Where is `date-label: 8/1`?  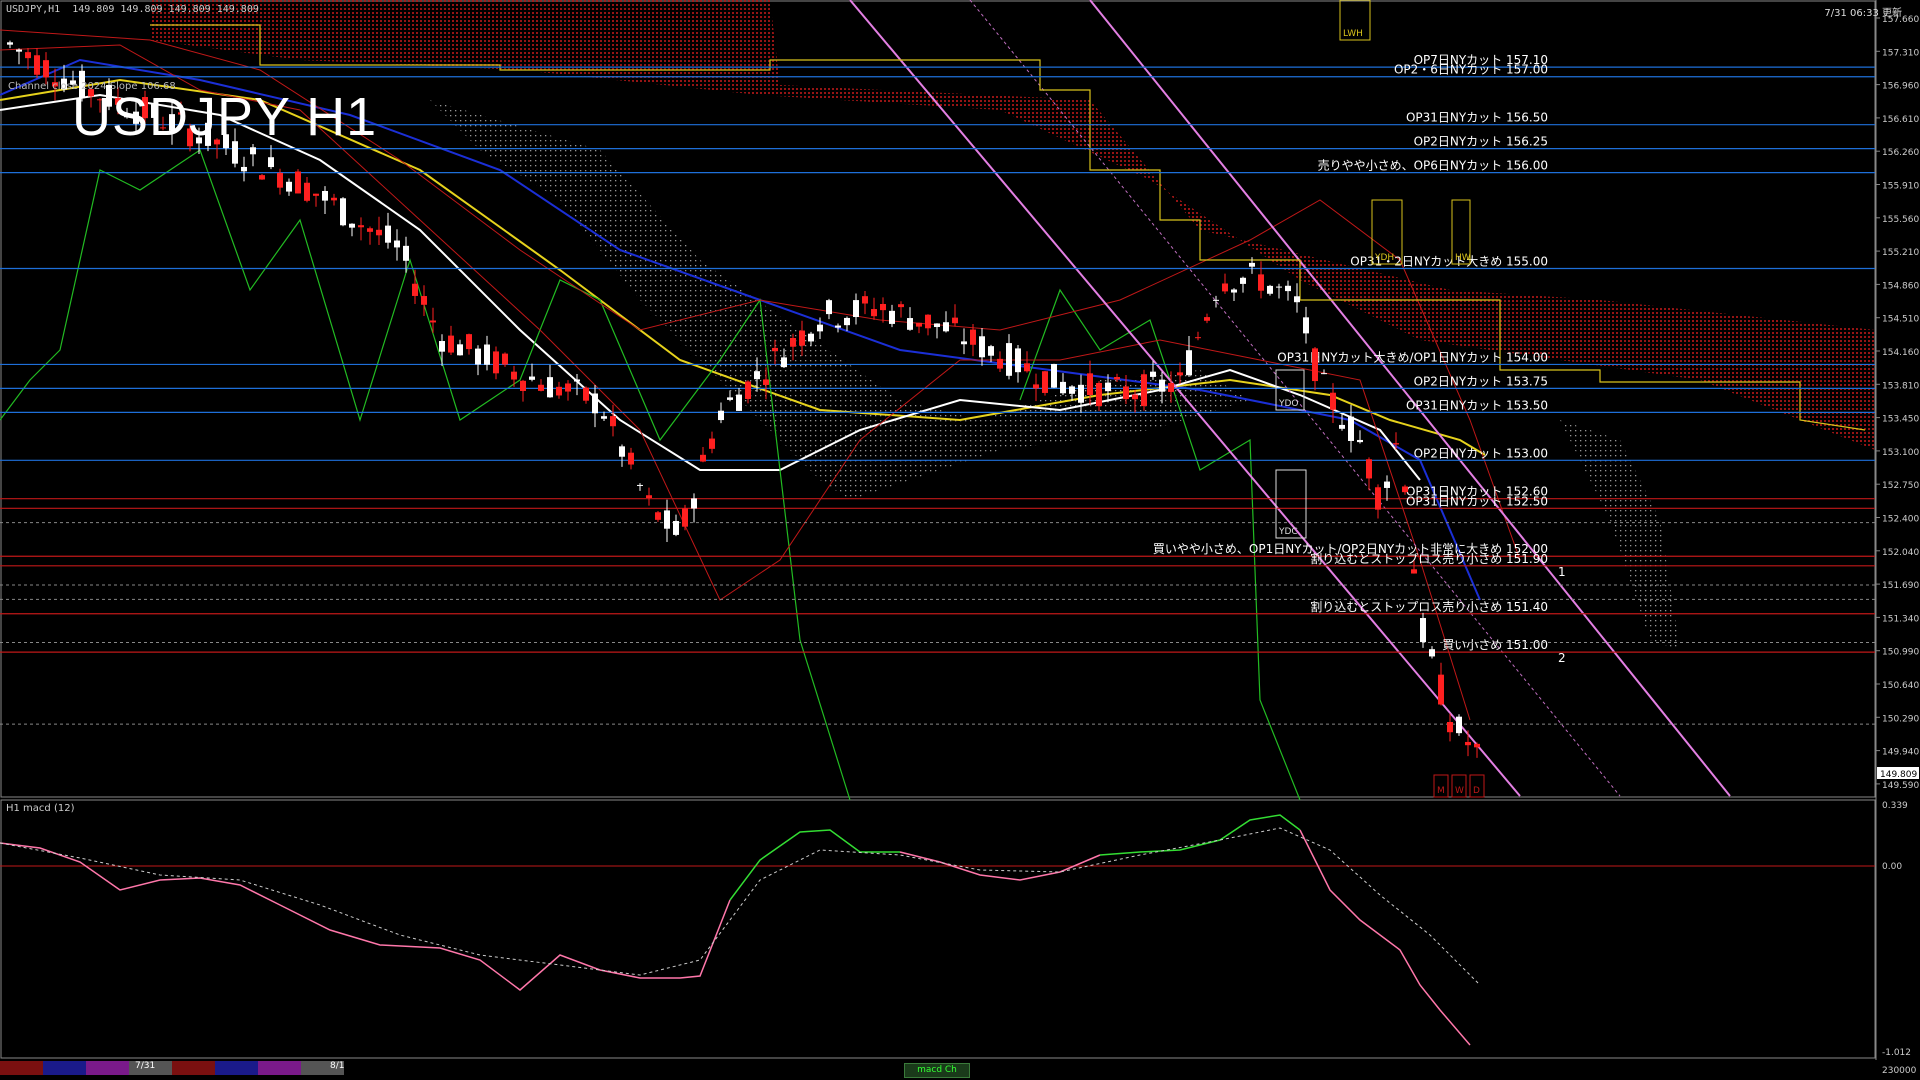 date-label: 8/1 is located at coordinates (337, 1066).